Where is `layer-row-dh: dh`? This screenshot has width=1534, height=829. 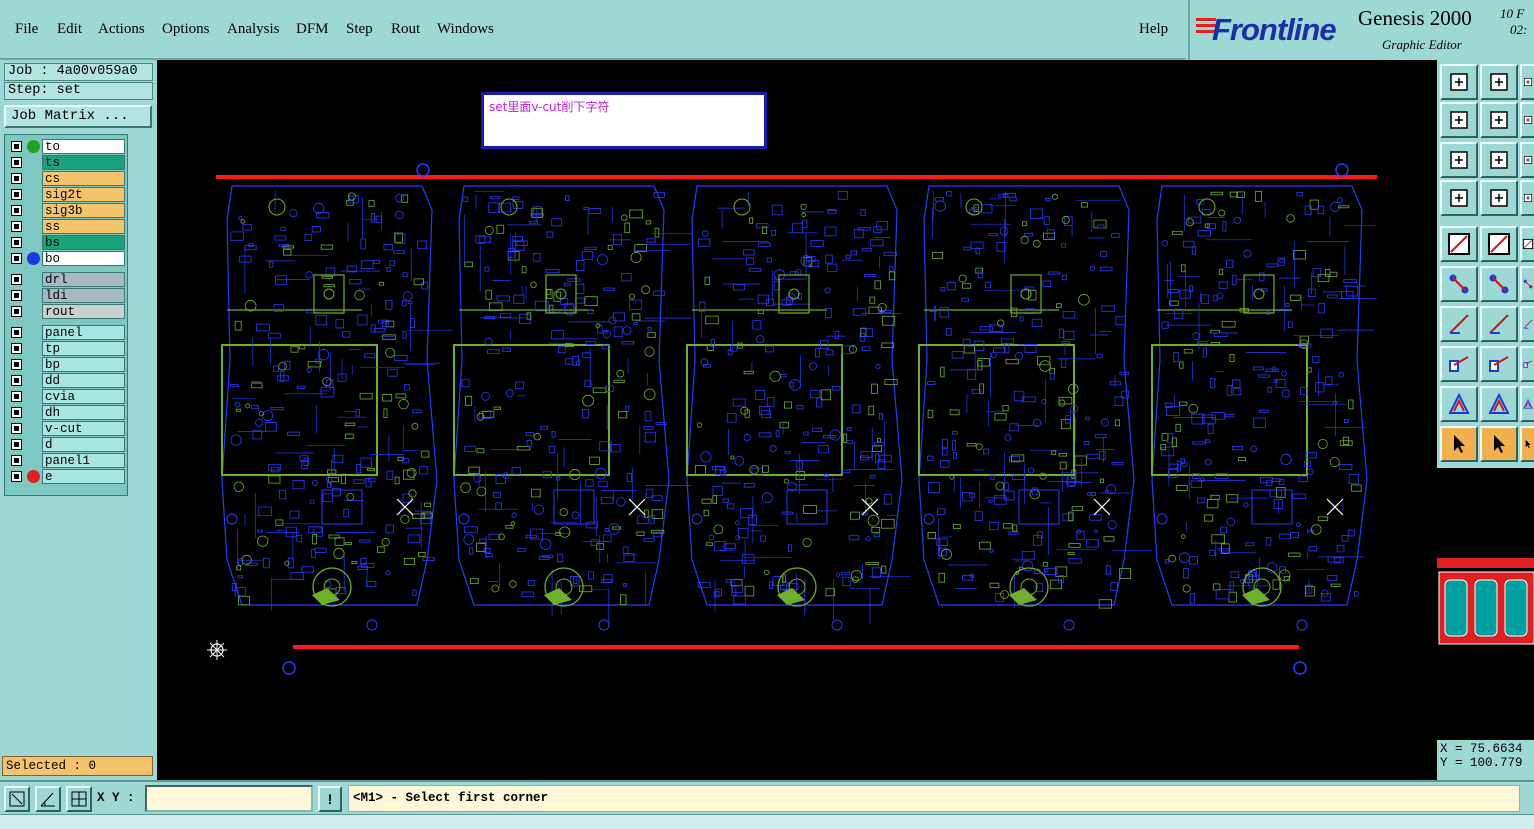
layer-row-dh: dh is located at coordinates (66, 412).